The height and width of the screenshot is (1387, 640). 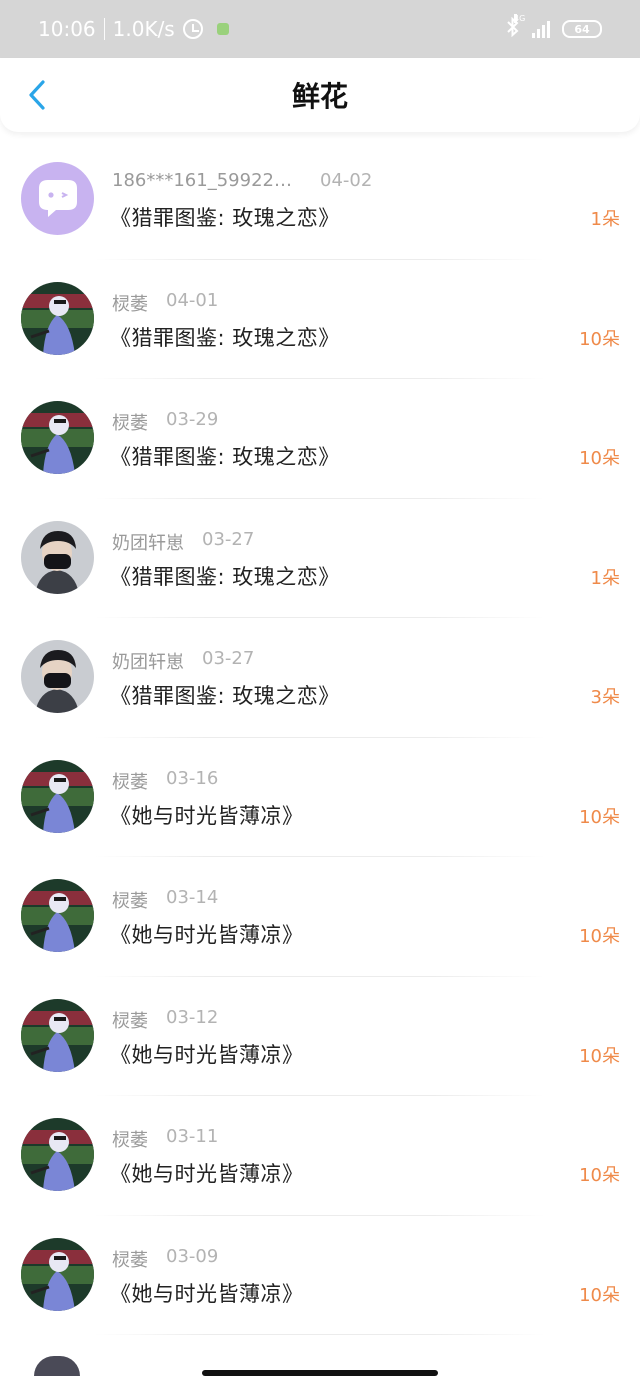 What do you see at coordinates (320, 1036) in the screenshot?
I see `flower-record-item: 棂萎 03-12 《她与时光皆薄凉》 10朵` at bounding box center [320, 1036].